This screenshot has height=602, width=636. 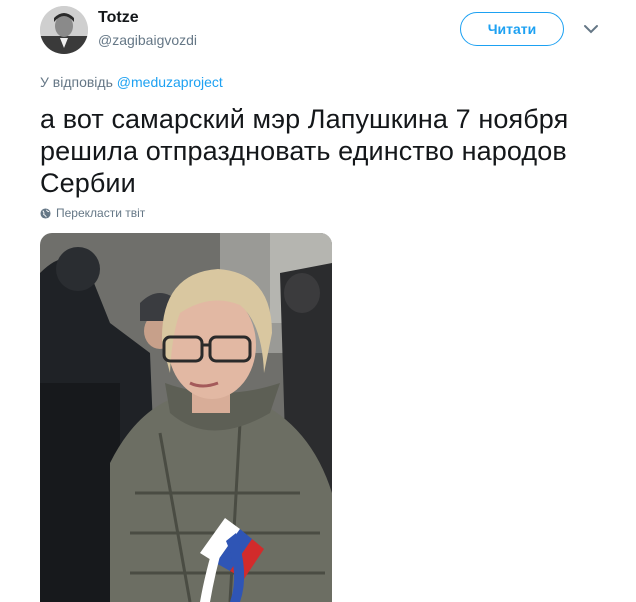 What do you see at coordinates (64, 30) in the screenshot?
I see `avatar` at bounding box center [64, 30].